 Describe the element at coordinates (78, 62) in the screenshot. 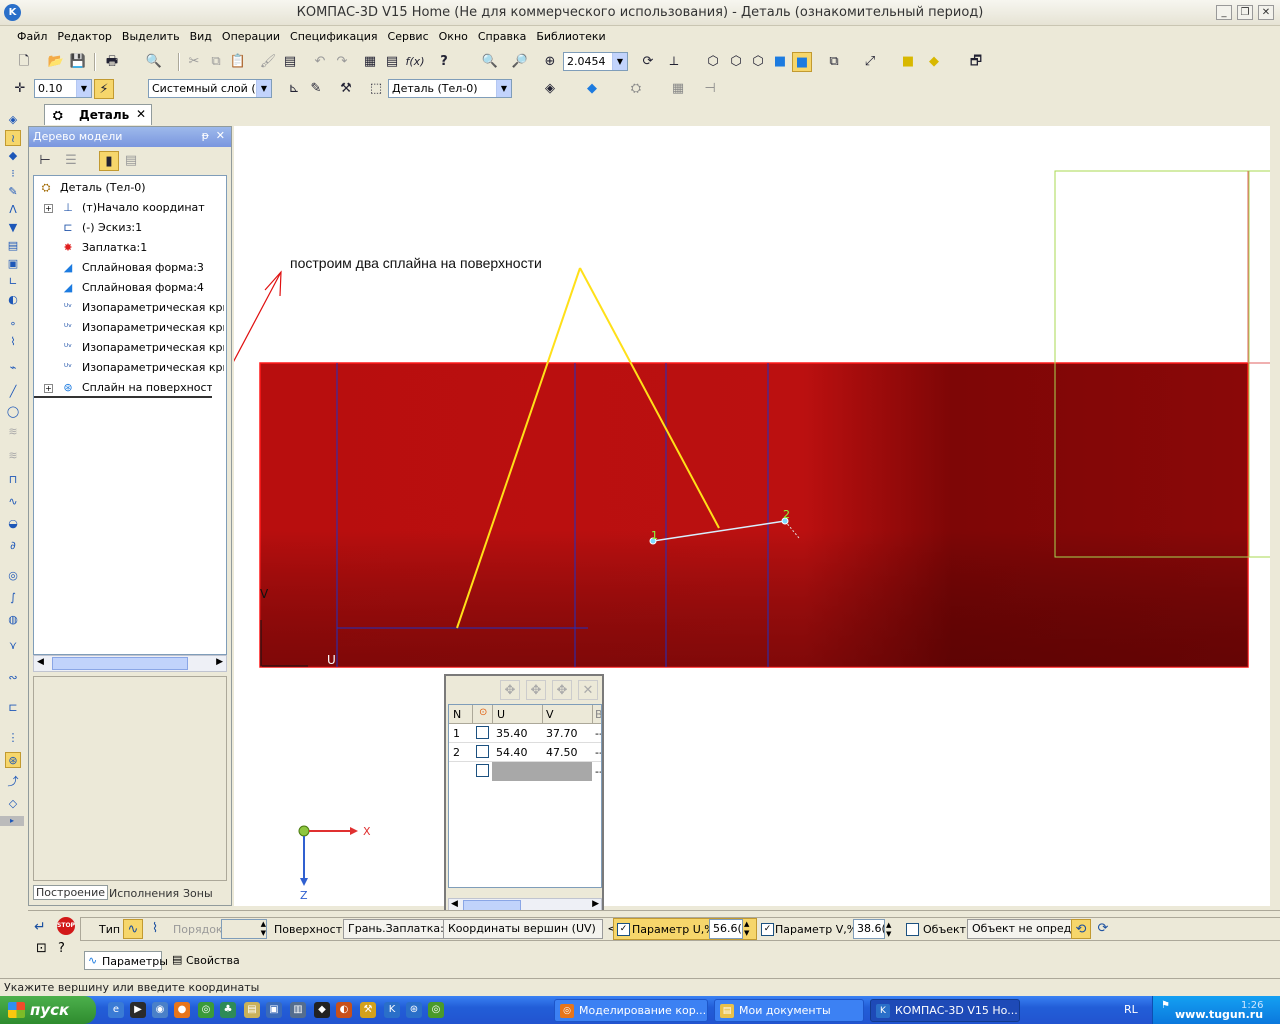

I see `save-icon: 💾` at that location.